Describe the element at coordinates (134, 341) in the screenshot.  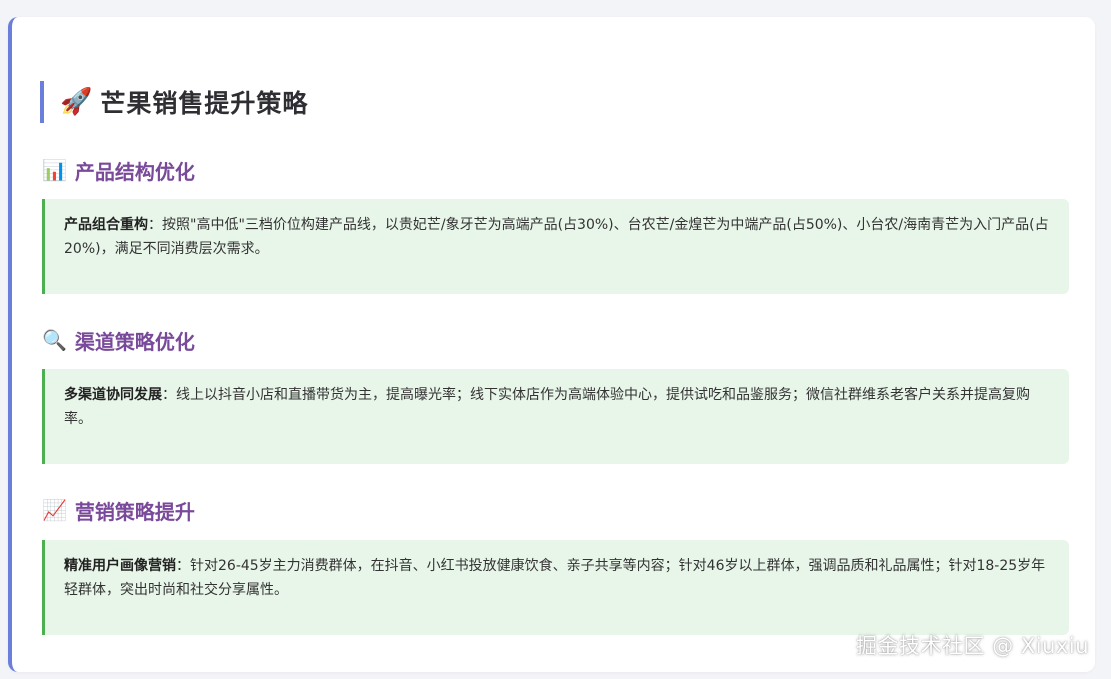
I see `section-title-text: 渠道策略优化` at that location.